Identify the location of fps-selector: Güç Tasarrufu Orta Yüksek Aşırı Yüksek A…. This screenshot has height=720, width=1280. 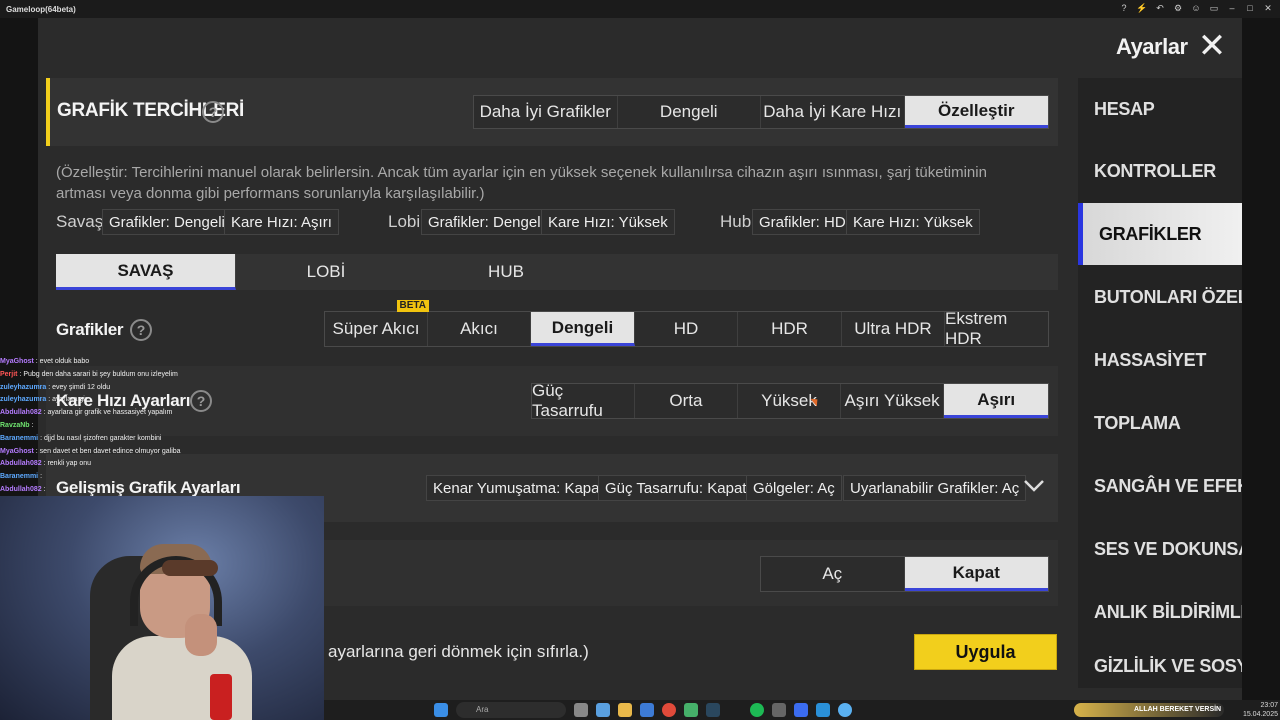
(790, 400).